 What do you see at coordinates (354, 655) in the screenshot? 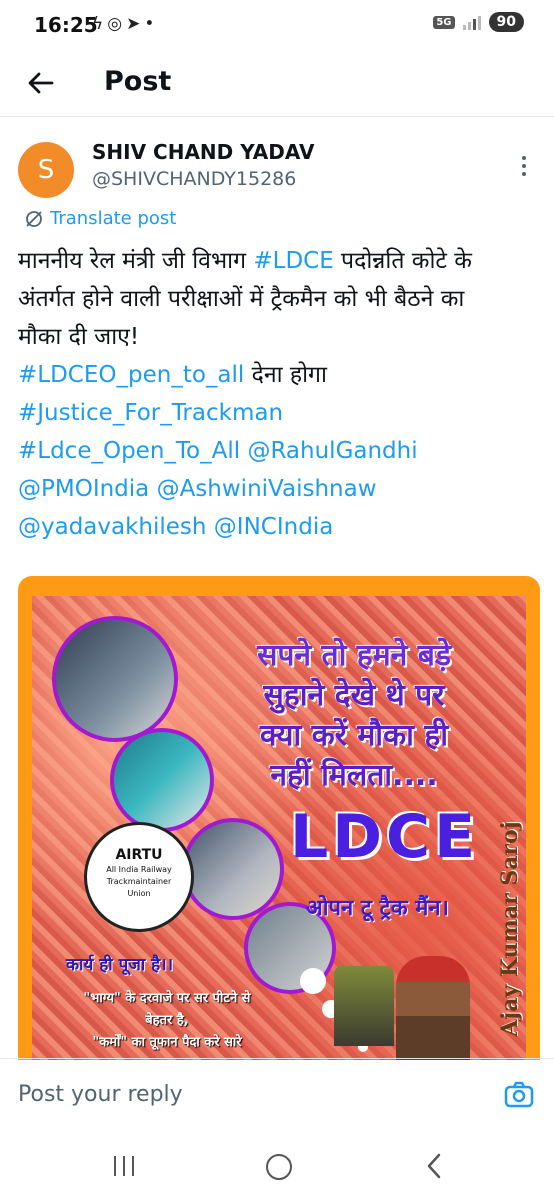
I see `headline-line: सपने तो हमने बड़े` at bounding box center [354, 655].